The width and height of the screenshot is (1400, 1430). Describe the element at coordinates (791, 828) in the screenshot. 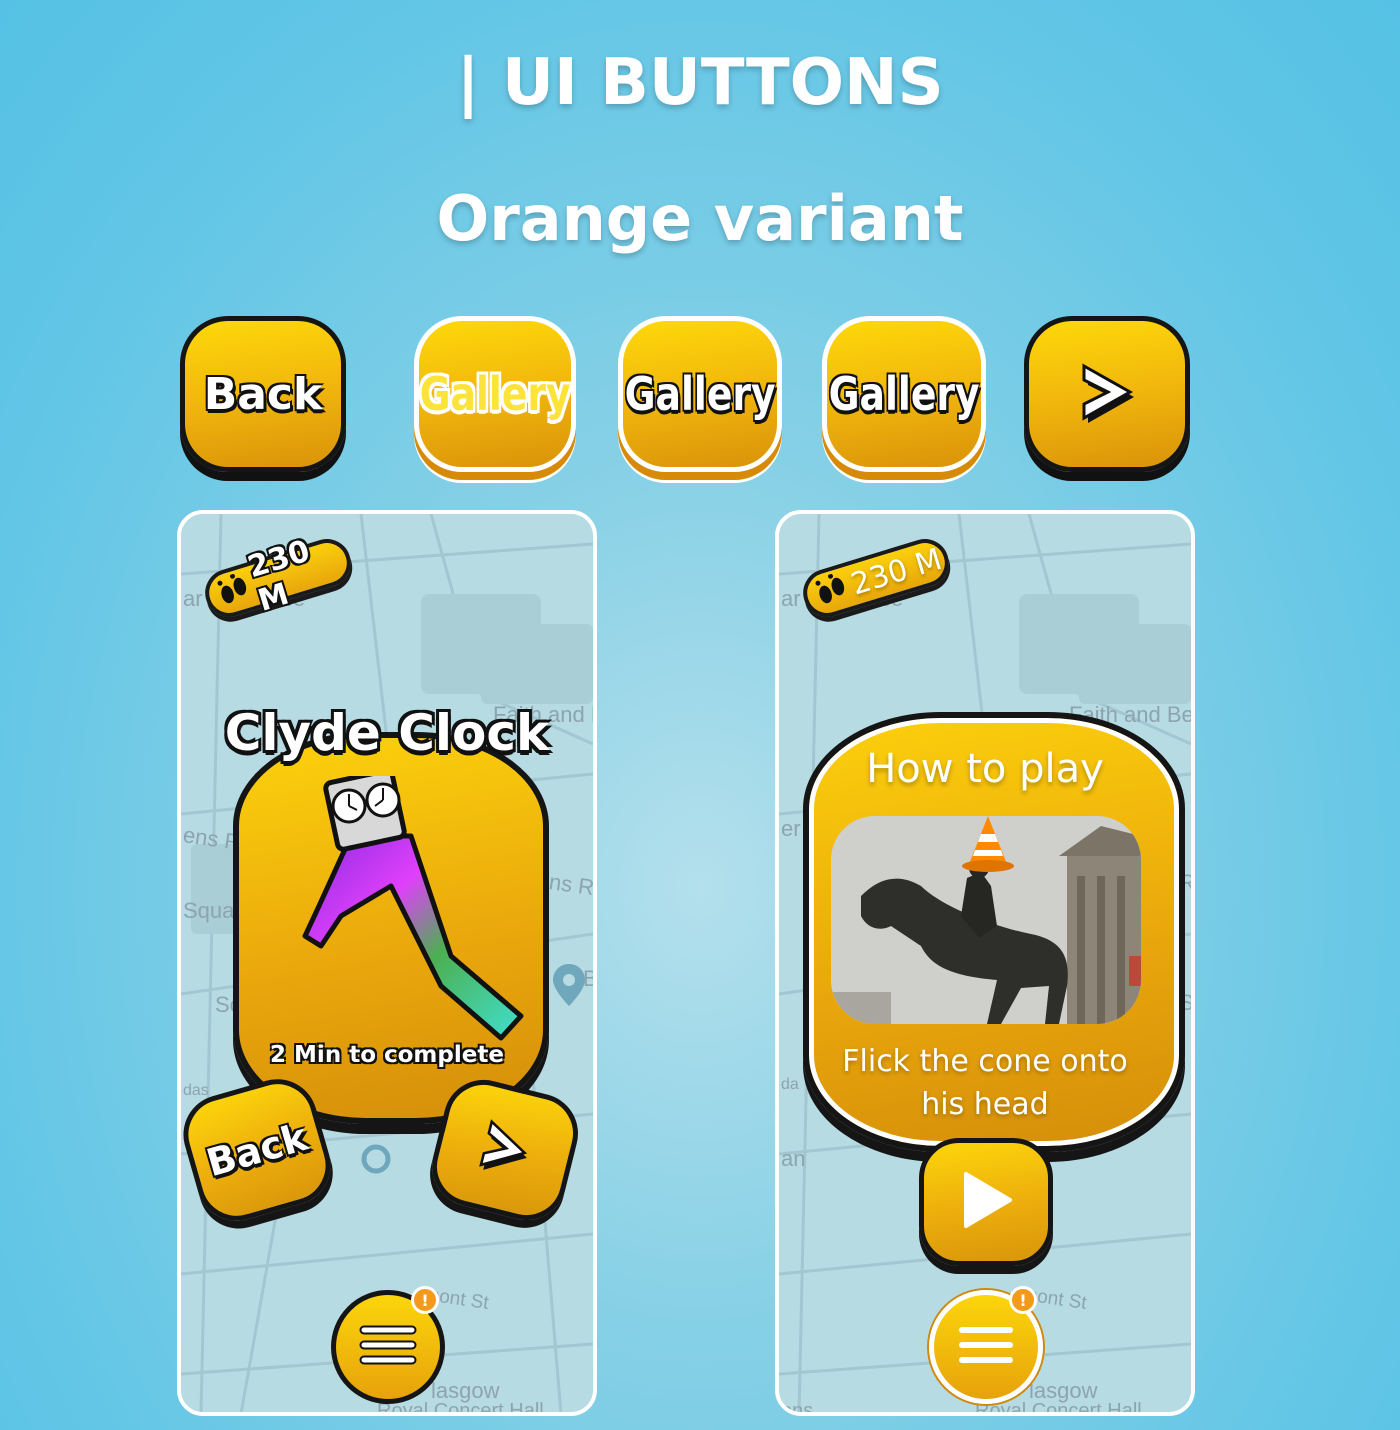

I see `map-label: er` at that location.